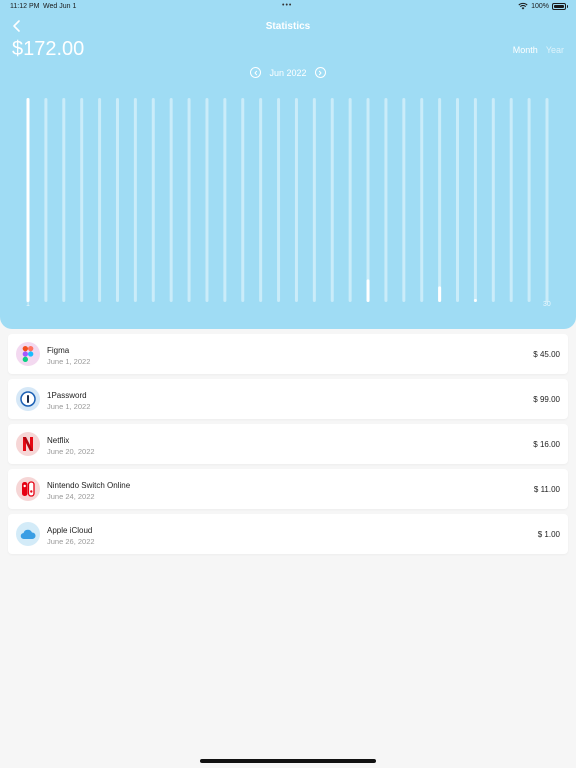 The height and width of the screenshot is (768, 576). Describe the element at coordinates (89, 485) in the screenshot. I see `transaction-name: Nintendo Switch Online` at that location.